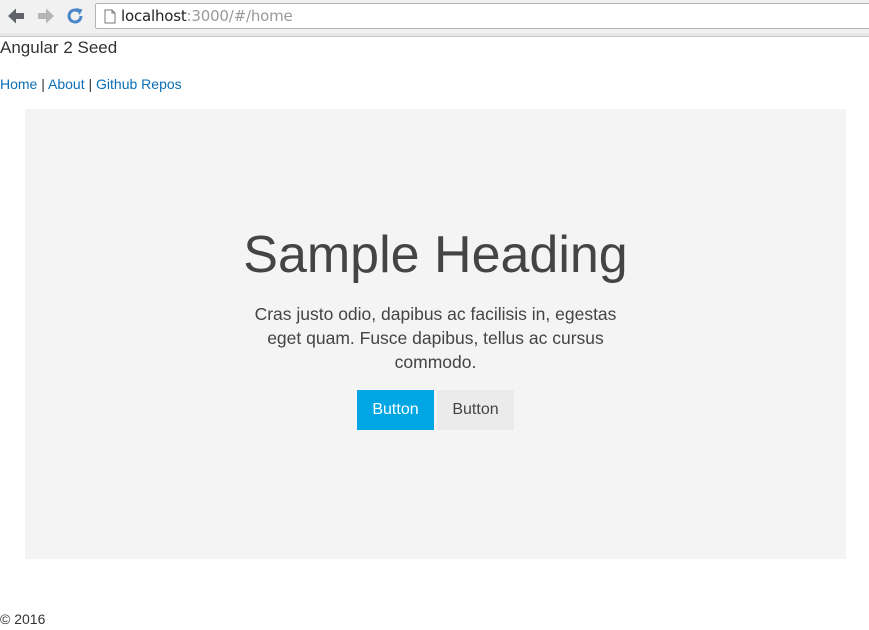  I want to click on footer-copyright: © 2016, so click(23, 619).